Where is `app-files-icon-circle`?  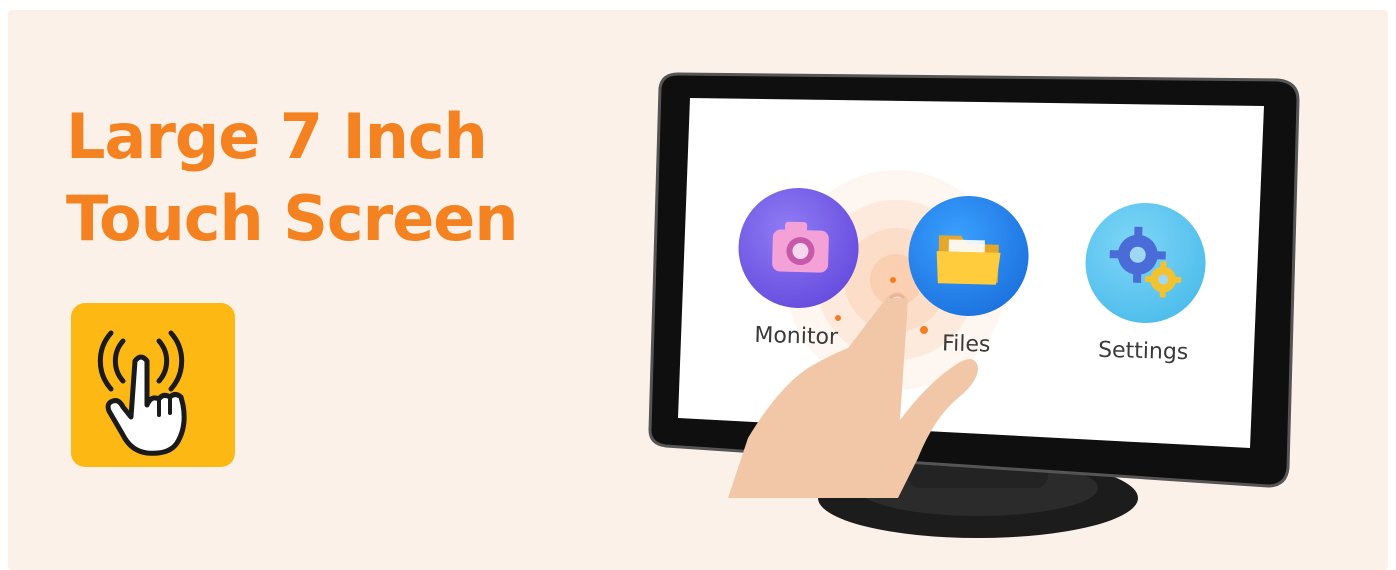
app-files-icon-circle is located at coordinates (968, 256).